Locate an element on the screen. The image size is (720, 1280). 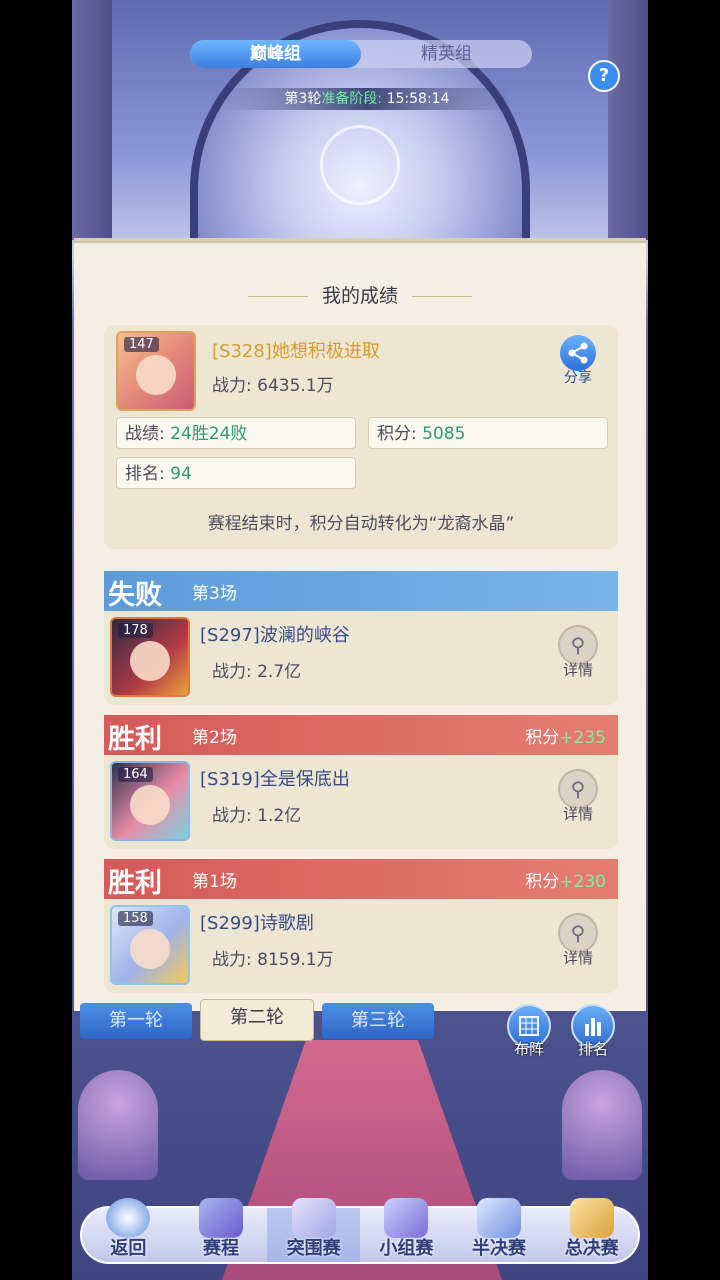
panel-title: 我的成绩 is located at coordinates (360, 294).